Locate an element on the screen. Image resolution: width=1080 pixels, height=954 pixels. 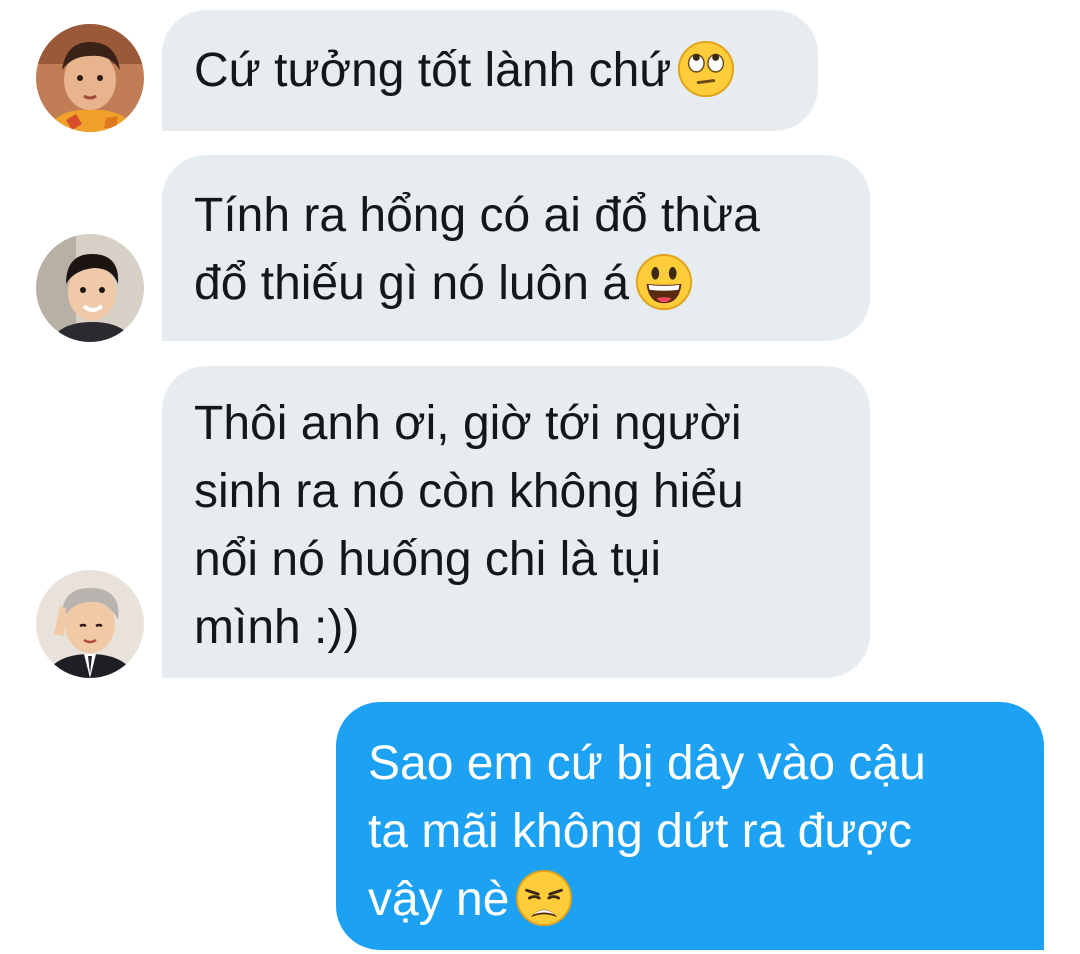
message-text: Cứ tưởng tốt lành chứ is located at coordinates (489, 71).